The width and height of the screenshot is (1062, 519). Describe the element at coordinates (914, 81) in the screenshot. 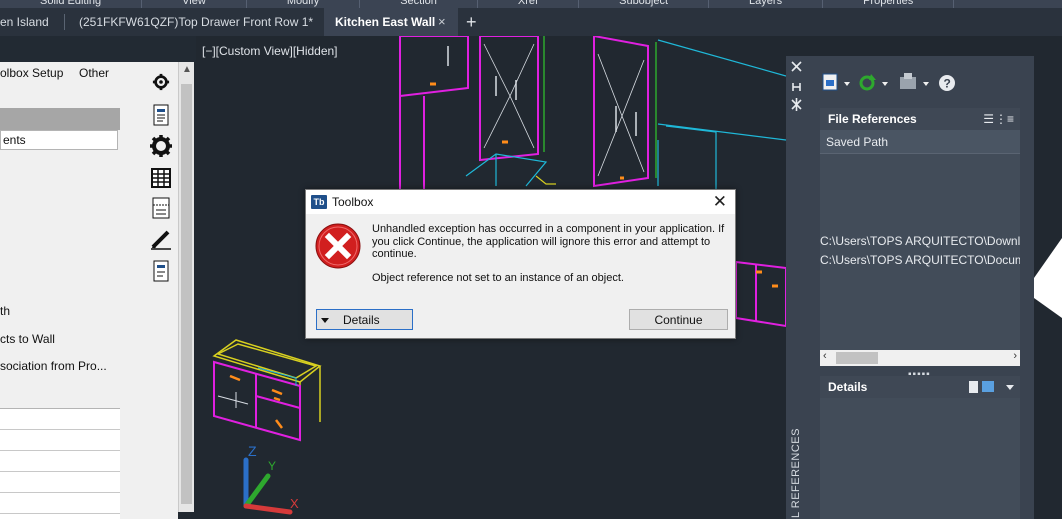

I see `change-path-icon` at that location.